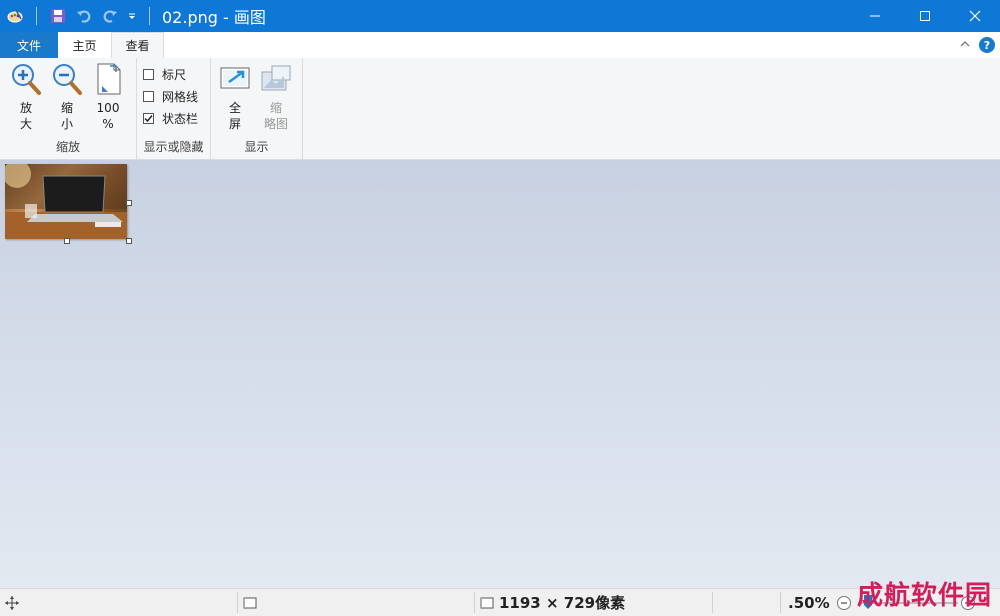  What do you see at coordinates (29, 45) in the screenshot?
I see `tab-file: 文件` at bounding box center [29, 45].